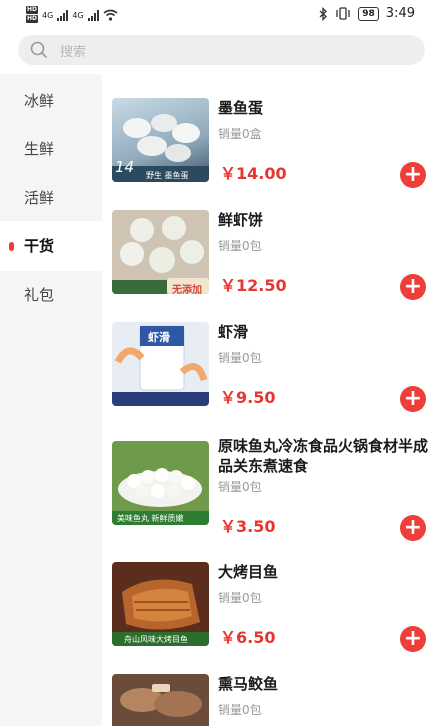 This screenshot has height=726, width=437. What do you see at coordinates (218, 15) in the screenshot?
I see `status-bar: HD HD 4G 4G 98 3:49` at bounding box center [218, 15].